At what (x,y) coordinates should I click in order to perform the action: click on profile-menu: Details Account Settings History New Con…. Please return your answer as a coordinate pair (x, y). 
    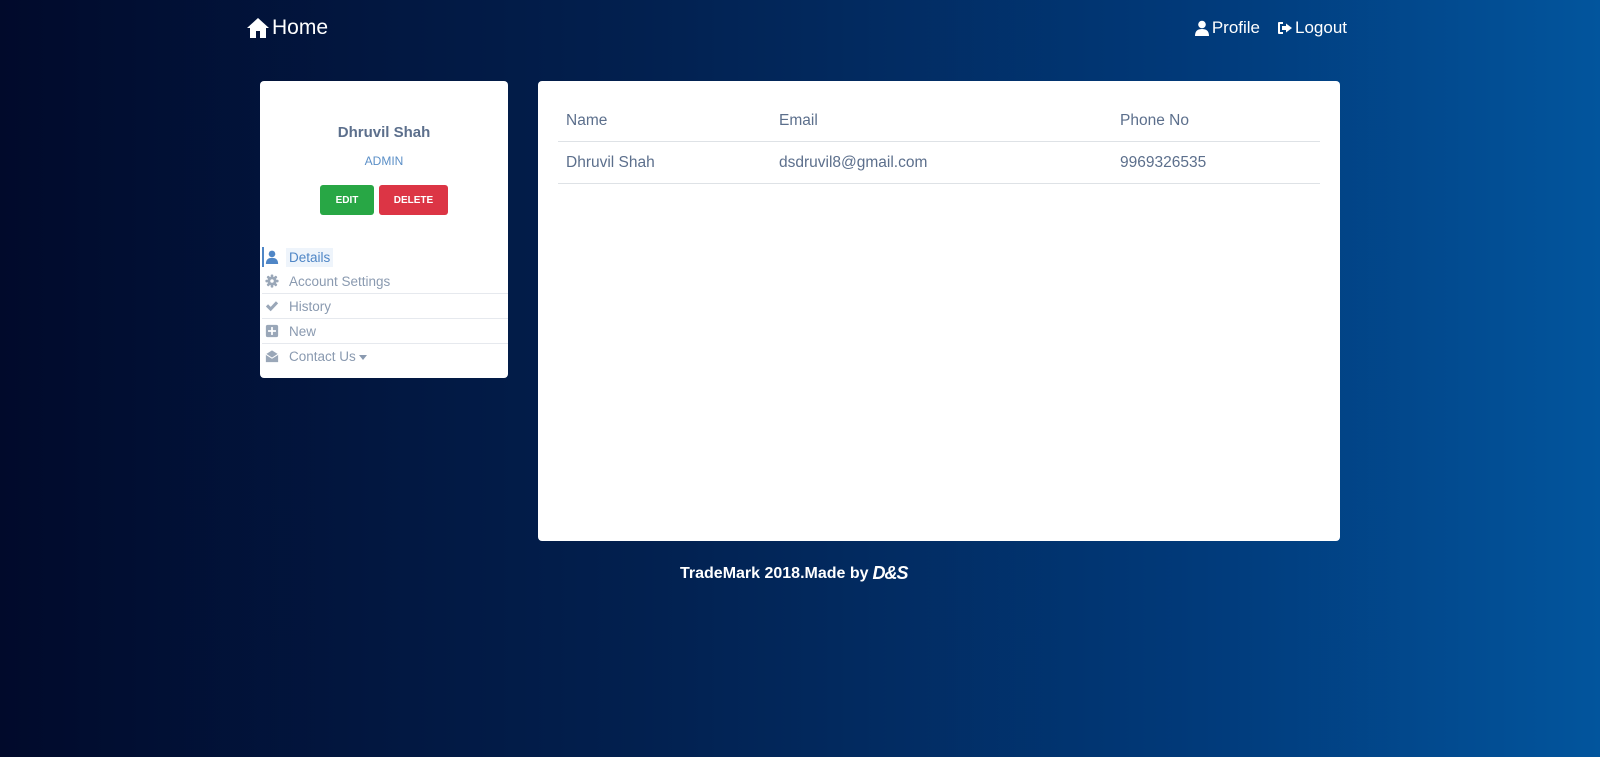
    Looking at the image, I should click on (385, 306).